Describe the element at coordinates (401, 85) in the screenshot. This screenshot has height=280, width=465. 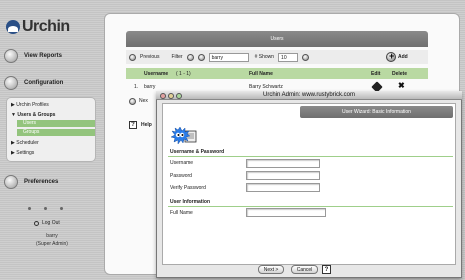
I see `delete-icon: ✖` at that location.